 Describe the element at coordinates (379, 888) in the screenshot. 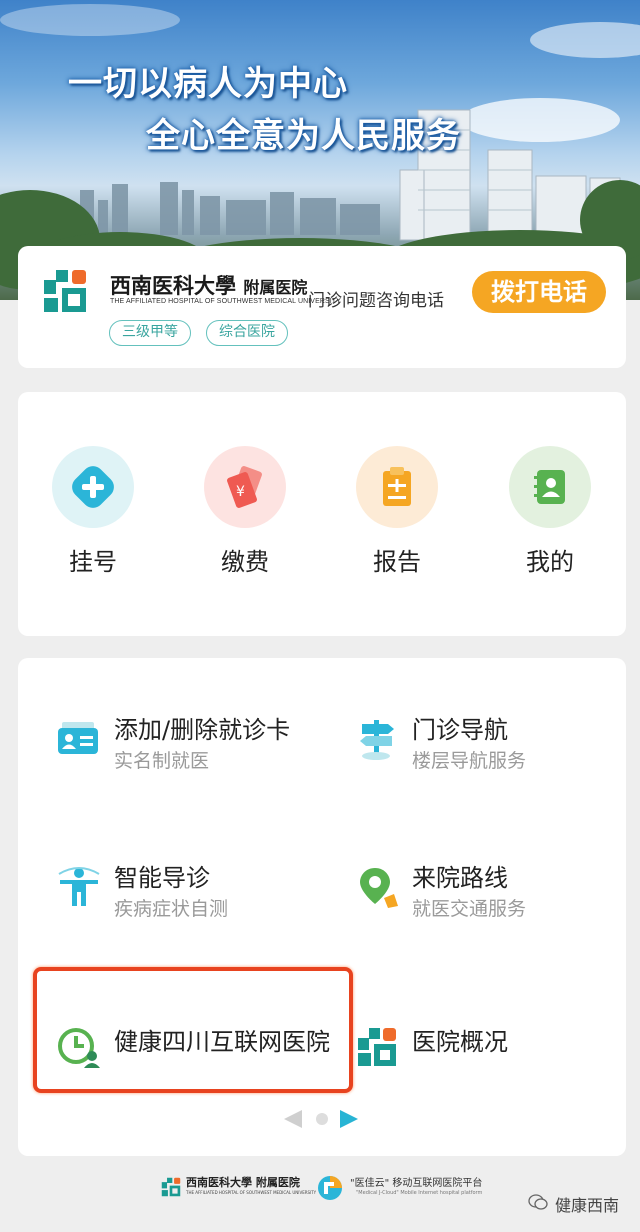

I see `location-pin-icon` at that location.